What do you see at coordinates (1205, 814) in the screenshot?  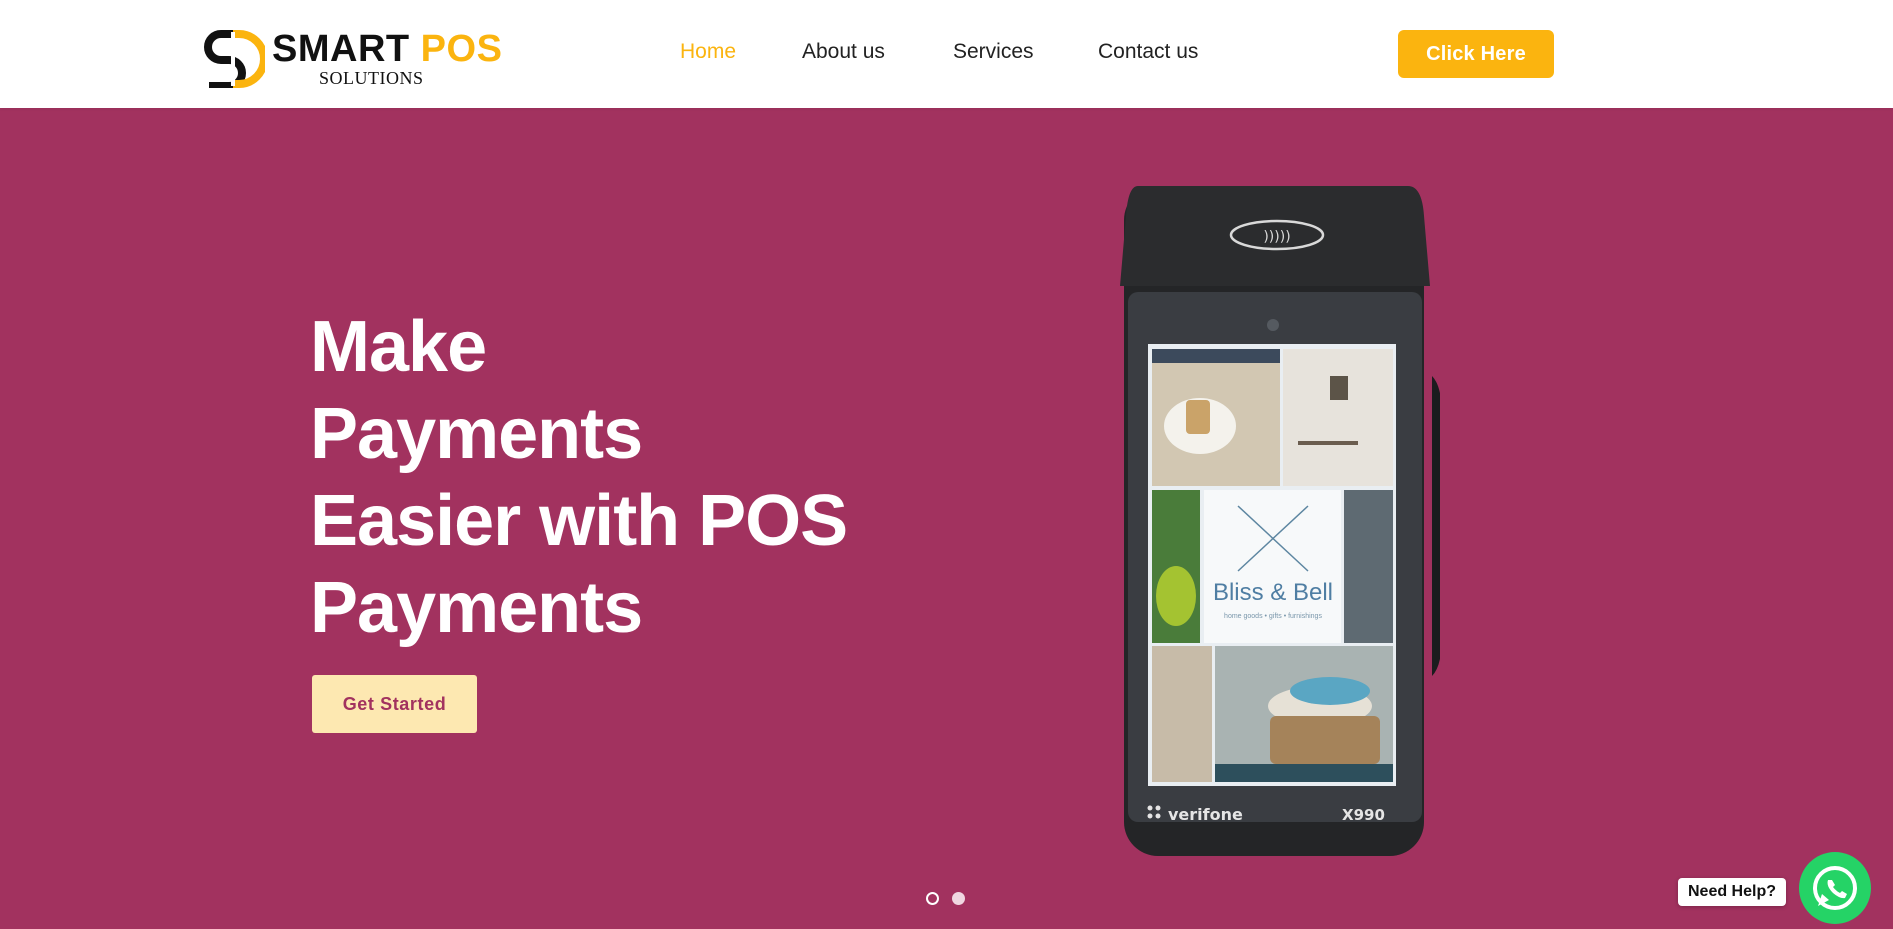 I see `device-brand-label: verifone` at bounding box center [1205, 814].